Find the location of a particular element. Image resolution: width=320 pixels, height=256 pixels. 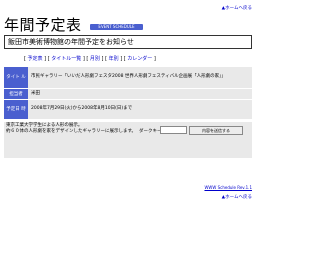

date-label: 予定日 時 is located at coordinates (16, 109).